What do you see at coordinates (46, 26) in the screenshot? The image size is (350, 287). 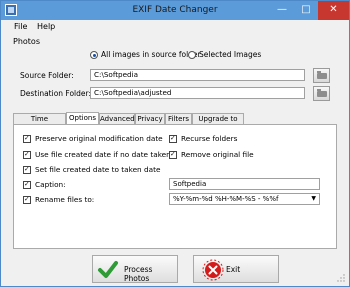 I see `menu-help: Help` at bounding box center [46, 26].